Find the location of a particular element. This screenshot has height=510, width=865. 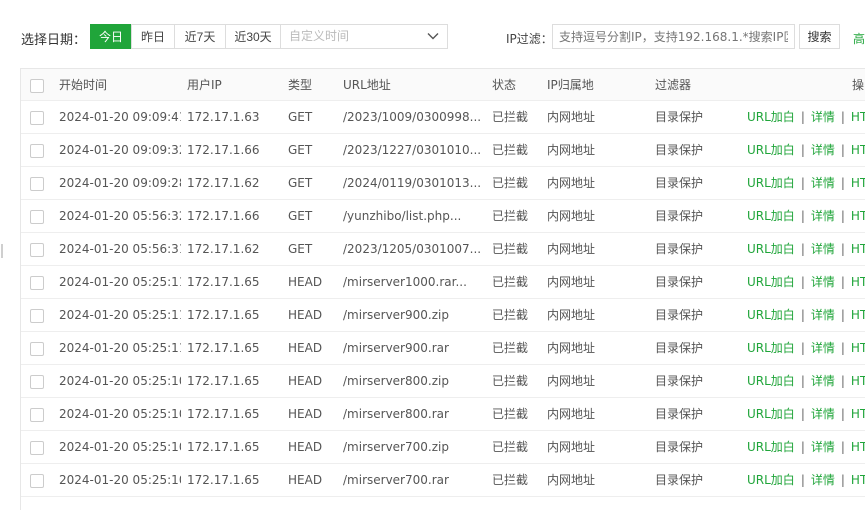

date-today-button: 今日 is located at coordinates (111, 36).